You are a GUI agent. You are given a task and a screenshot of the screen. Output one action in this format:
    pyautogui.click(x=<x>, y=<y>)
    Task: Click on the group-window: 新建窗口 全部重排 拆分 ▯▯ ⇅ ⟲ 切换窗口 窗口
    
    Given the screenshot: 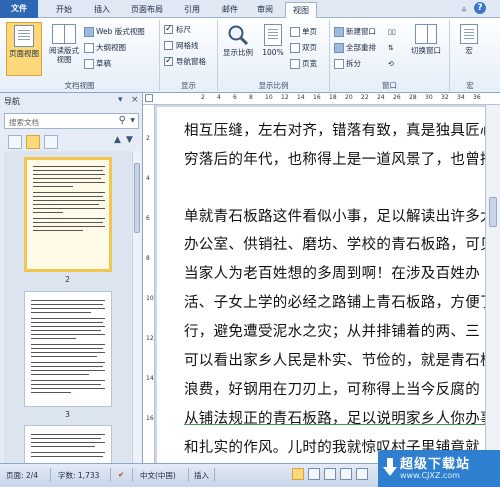 What is the action you would take?
    pyautogui.click(x=390, y=55)
    